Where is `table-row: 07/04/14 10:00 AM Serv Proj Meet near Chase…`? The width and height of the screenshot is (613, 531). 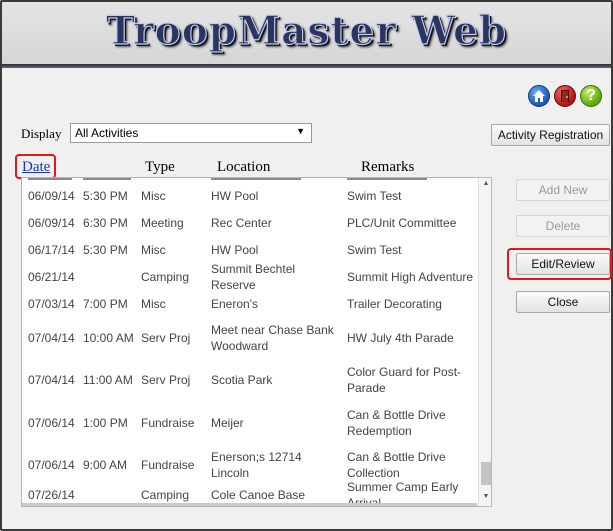
table-row: 07/04/14 10:00 AM Serv Proj Meet near Chase… is located at coordinates (249, 338).